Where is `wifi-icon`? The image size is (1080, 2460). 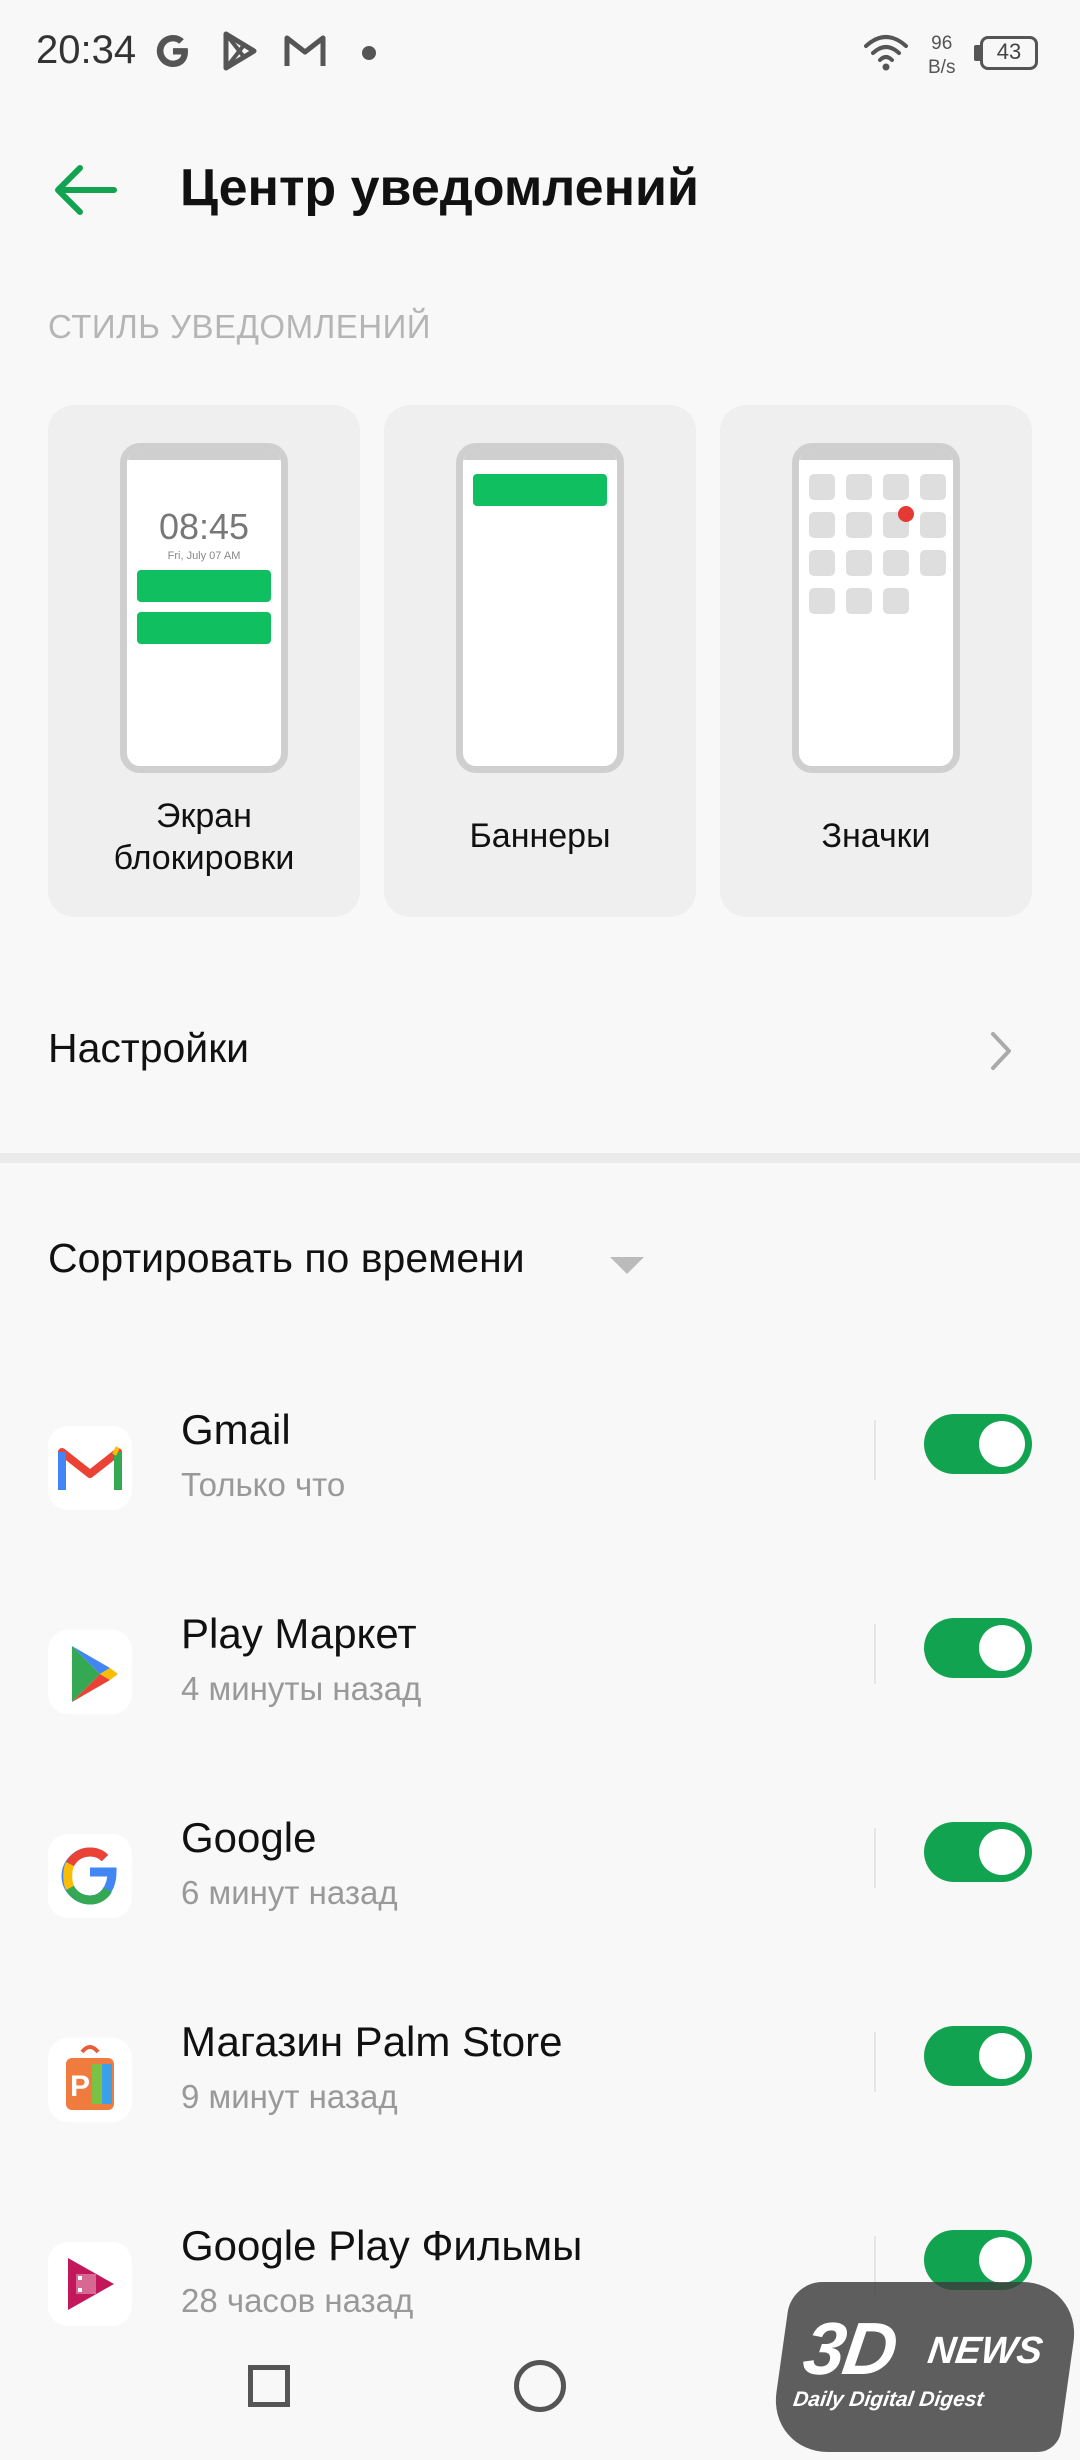 wifi-icon is located at coordinates (886, 53).